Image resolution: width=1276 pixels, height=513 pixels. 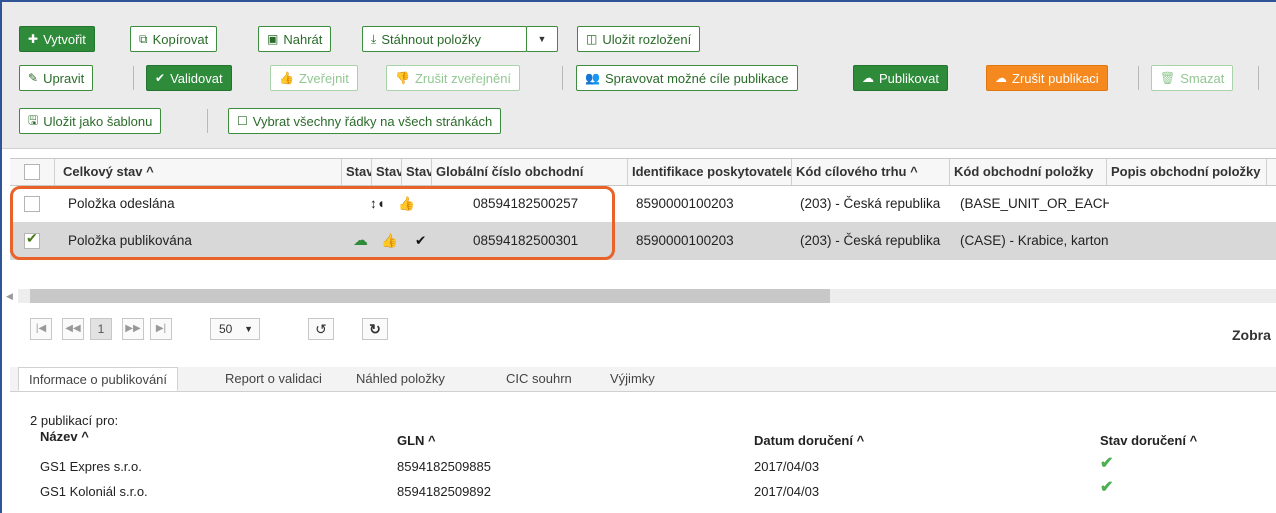 I want to click on edit-button: ✎ Upravit, so click(x=56, y=78).